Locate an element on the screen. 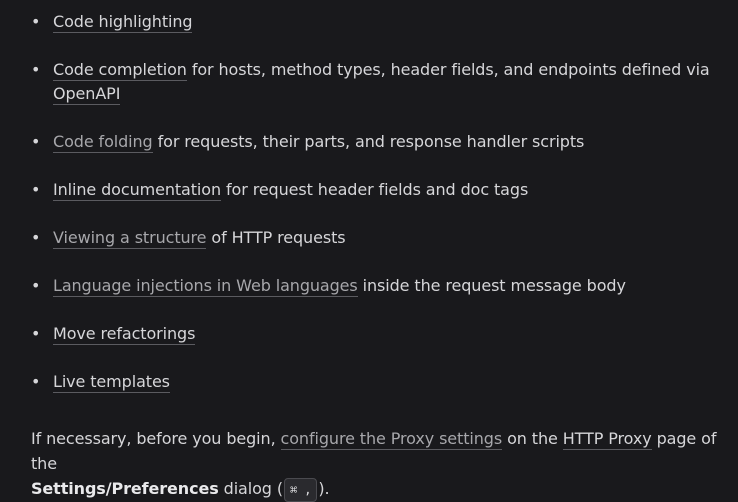  http-proxy-link: HTTP Proxy is located at coordinates (607, 439).